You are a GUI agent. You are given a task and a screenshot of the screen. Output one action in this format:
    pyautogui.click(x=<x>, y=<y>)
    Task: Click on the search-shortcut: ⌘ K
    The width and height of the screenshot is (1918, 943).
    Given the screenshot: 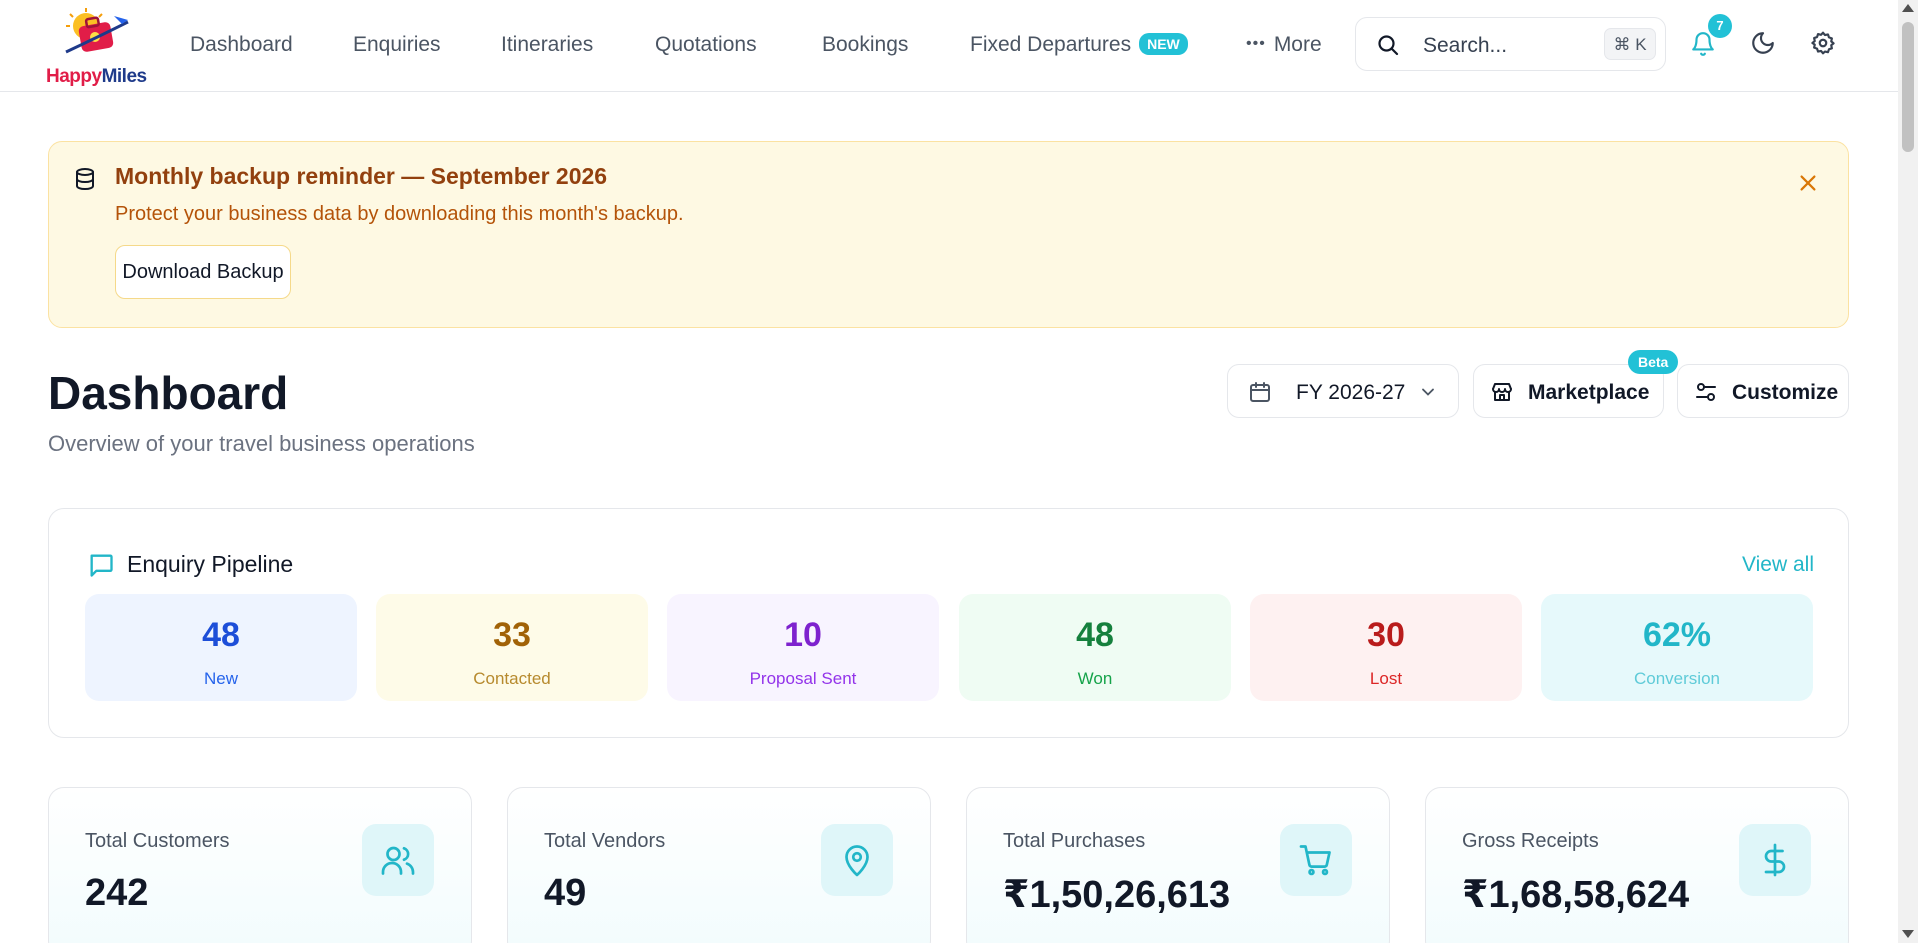 What is the action you would take?
    pyautogui.click(x=1630, y=44)
    